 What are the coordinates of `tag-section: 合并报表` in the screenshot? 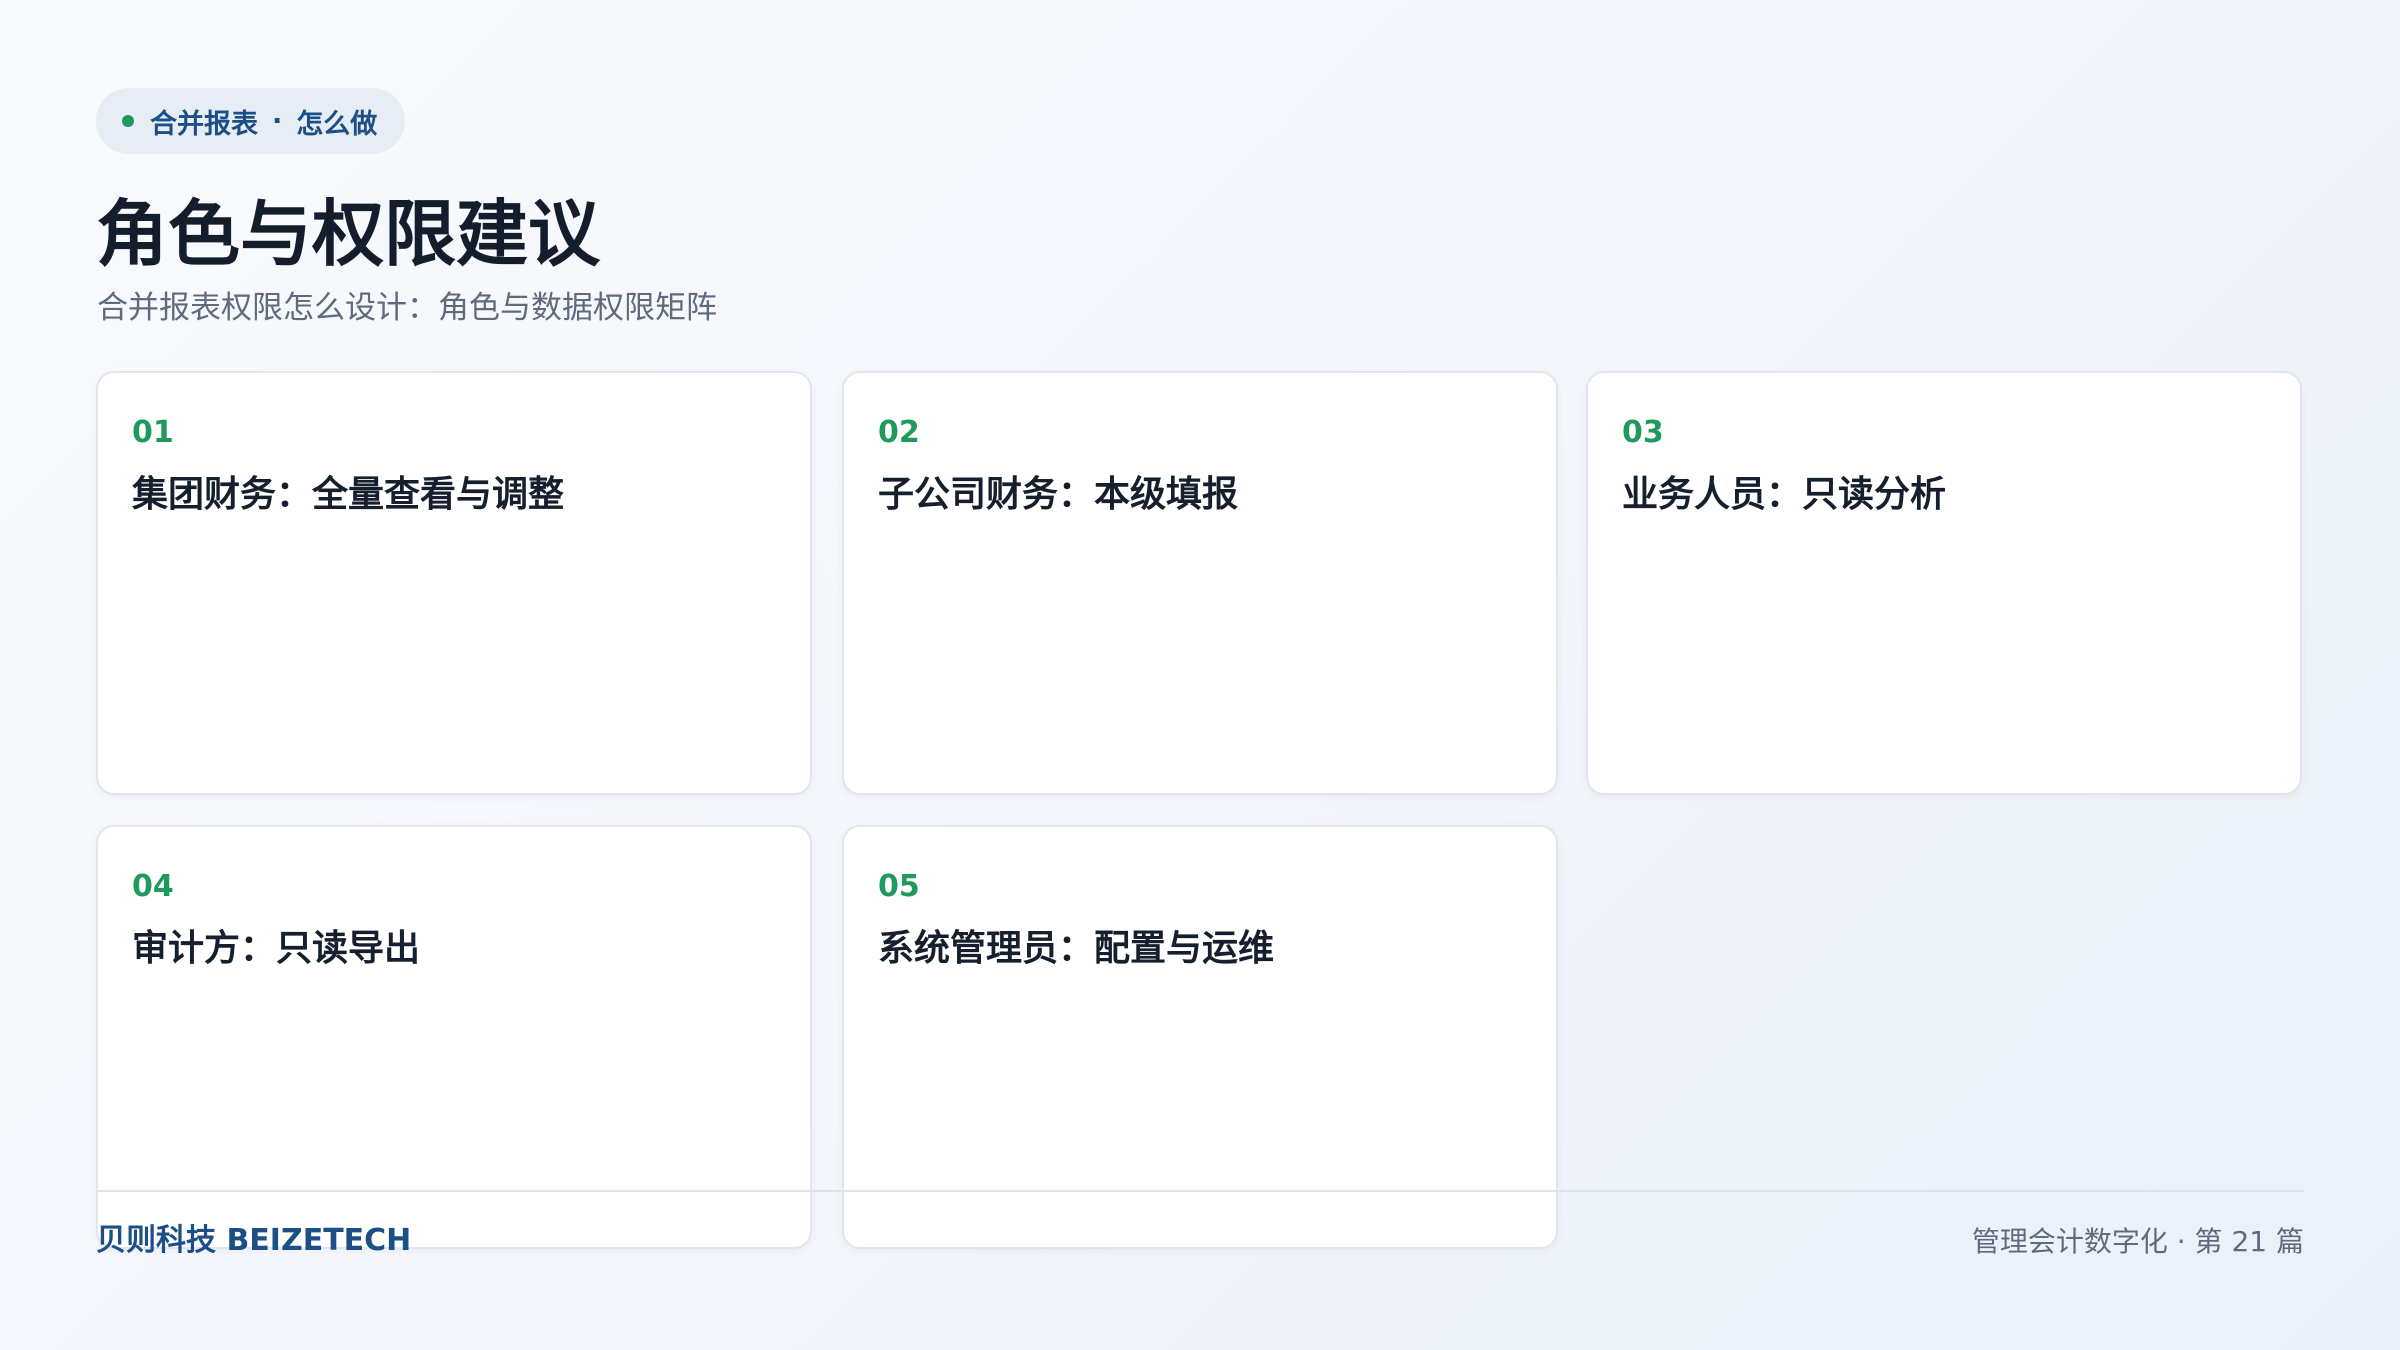 It's located at (204, 124).